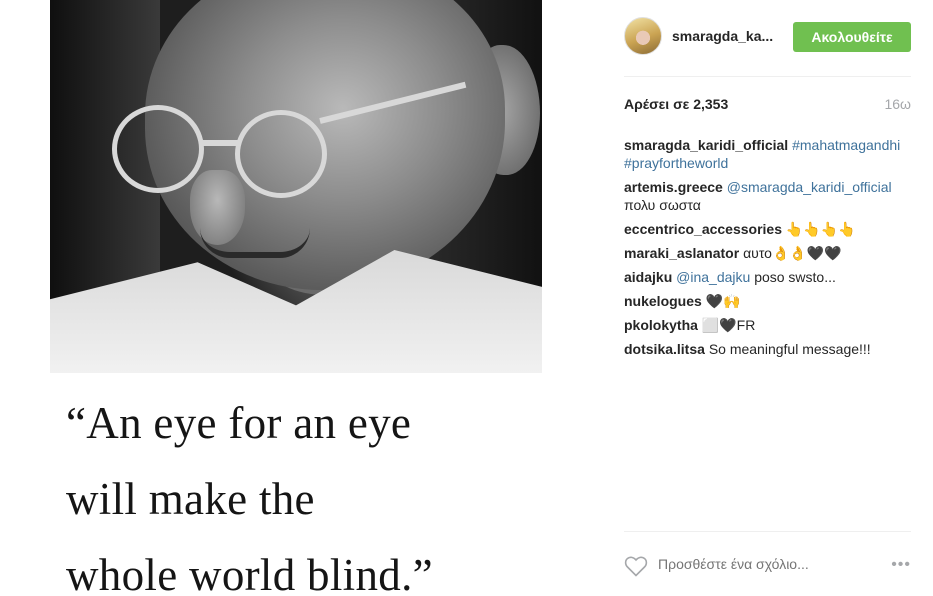  Describe the element at coordinates (676, 163) in the screenshot. I see `hashtag-link: #prayfortheworld` at that location.